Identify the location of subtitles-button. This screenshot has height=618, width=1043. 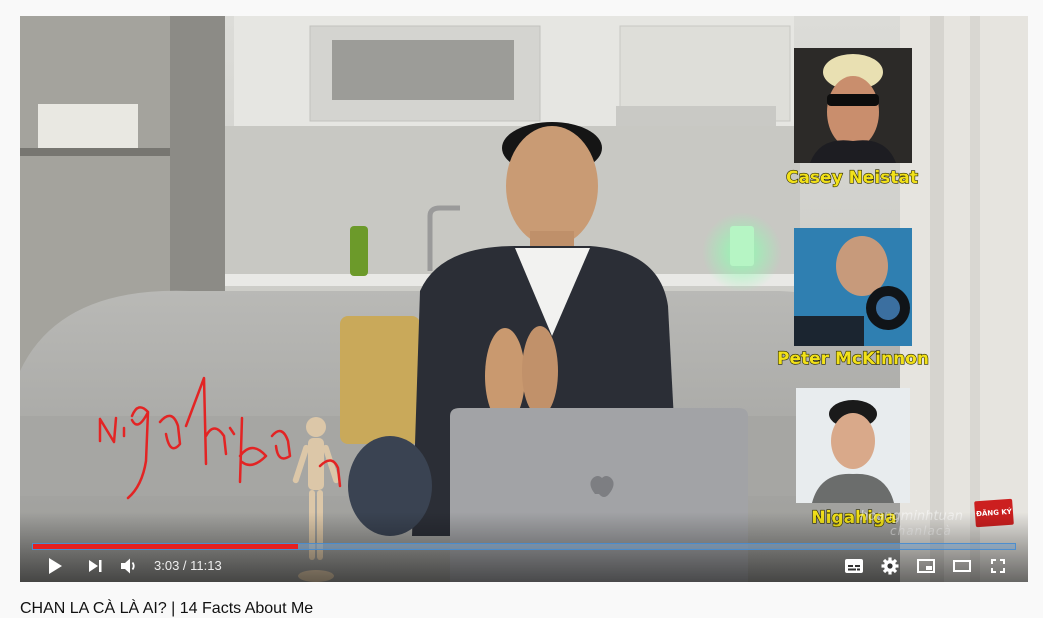
(854, 565).